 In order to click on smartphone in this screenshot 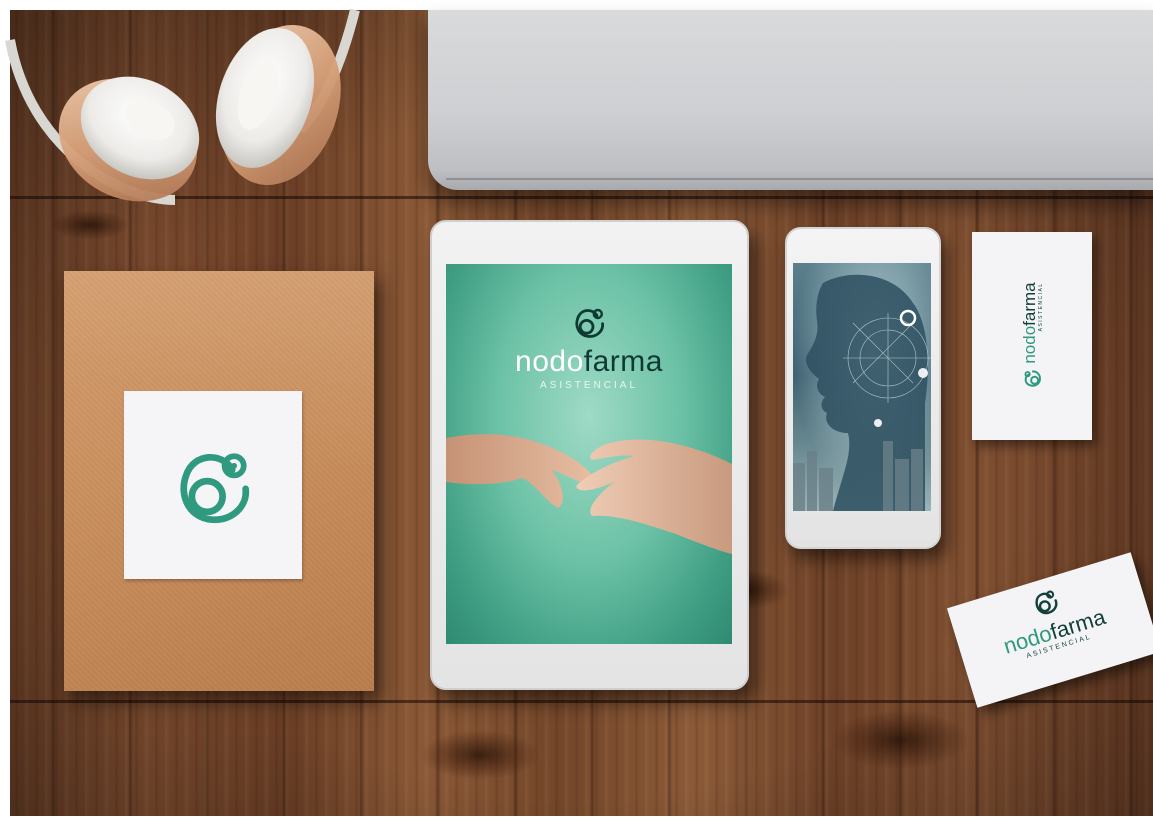, I will do `click(863, 388)`.